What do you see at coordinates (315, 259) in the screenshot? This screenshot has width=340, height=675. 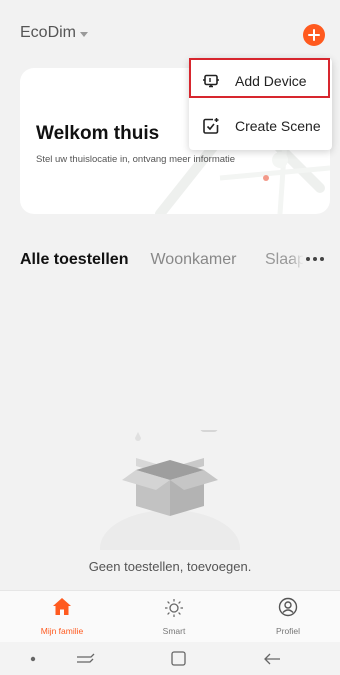 I see `more-tabs-icon` at bounding box center [315, 259].